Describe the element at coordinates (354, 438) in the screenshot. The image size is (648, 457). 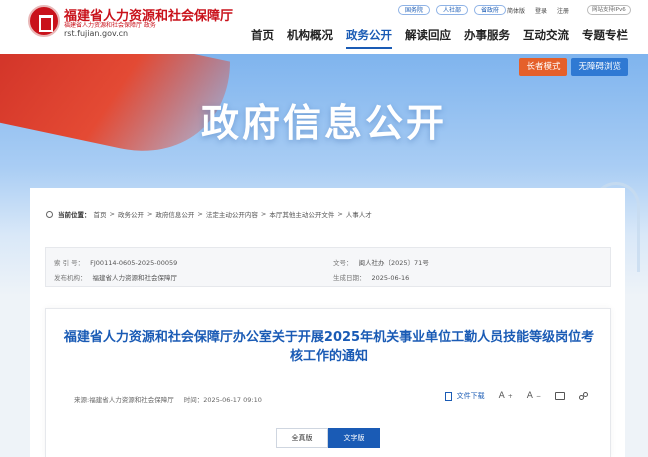
I see `text-version-tab: 文字版` at that location.